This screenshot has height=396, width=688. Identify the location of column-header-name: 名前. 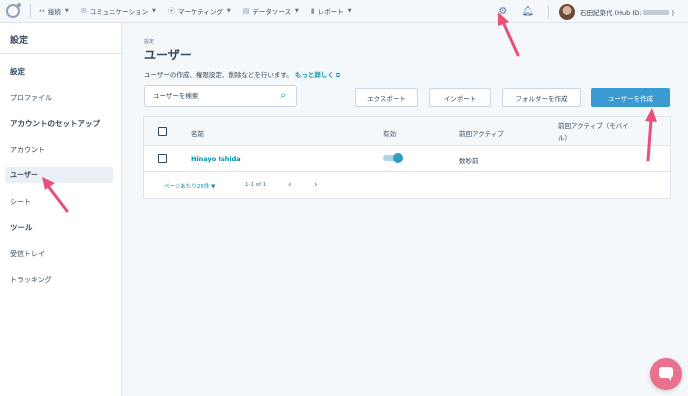
(197, 133).